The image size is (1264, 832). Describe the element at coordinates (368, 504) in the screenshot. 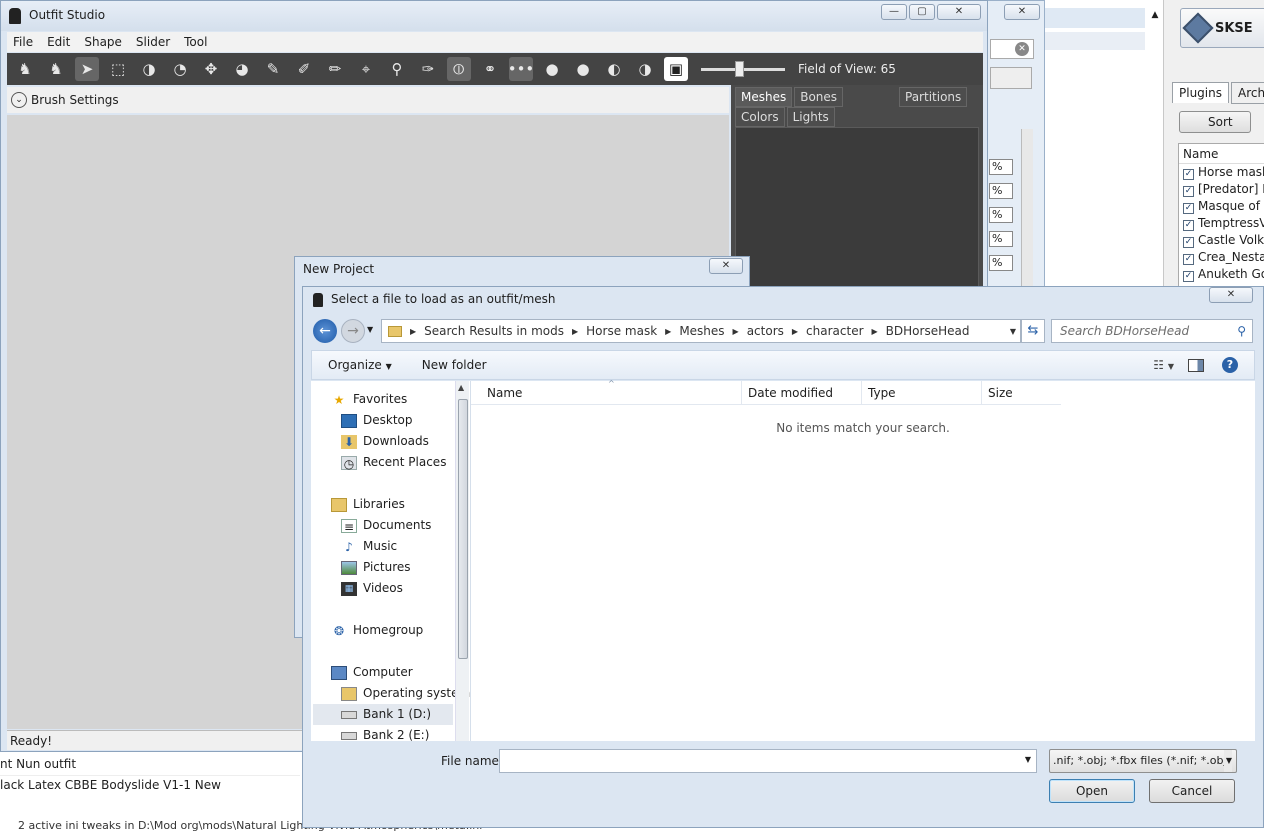

I see `nav-libraries: Libraries` at that location.